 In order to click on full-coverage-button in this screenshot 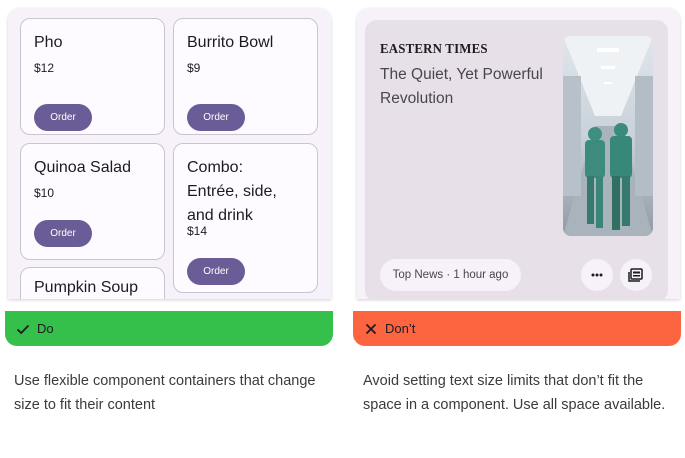, I will do `click(636, 275)`.